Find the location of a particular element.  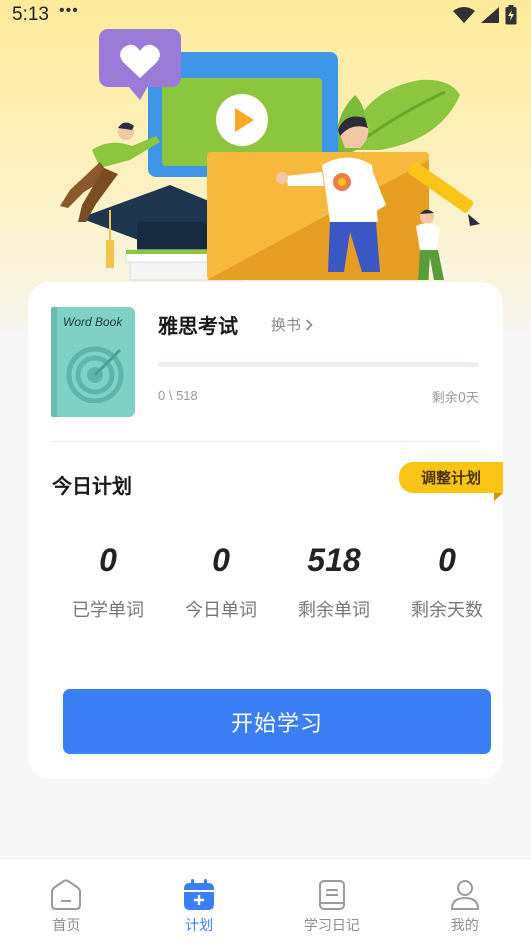

divider is located at coordinates (265, 441).